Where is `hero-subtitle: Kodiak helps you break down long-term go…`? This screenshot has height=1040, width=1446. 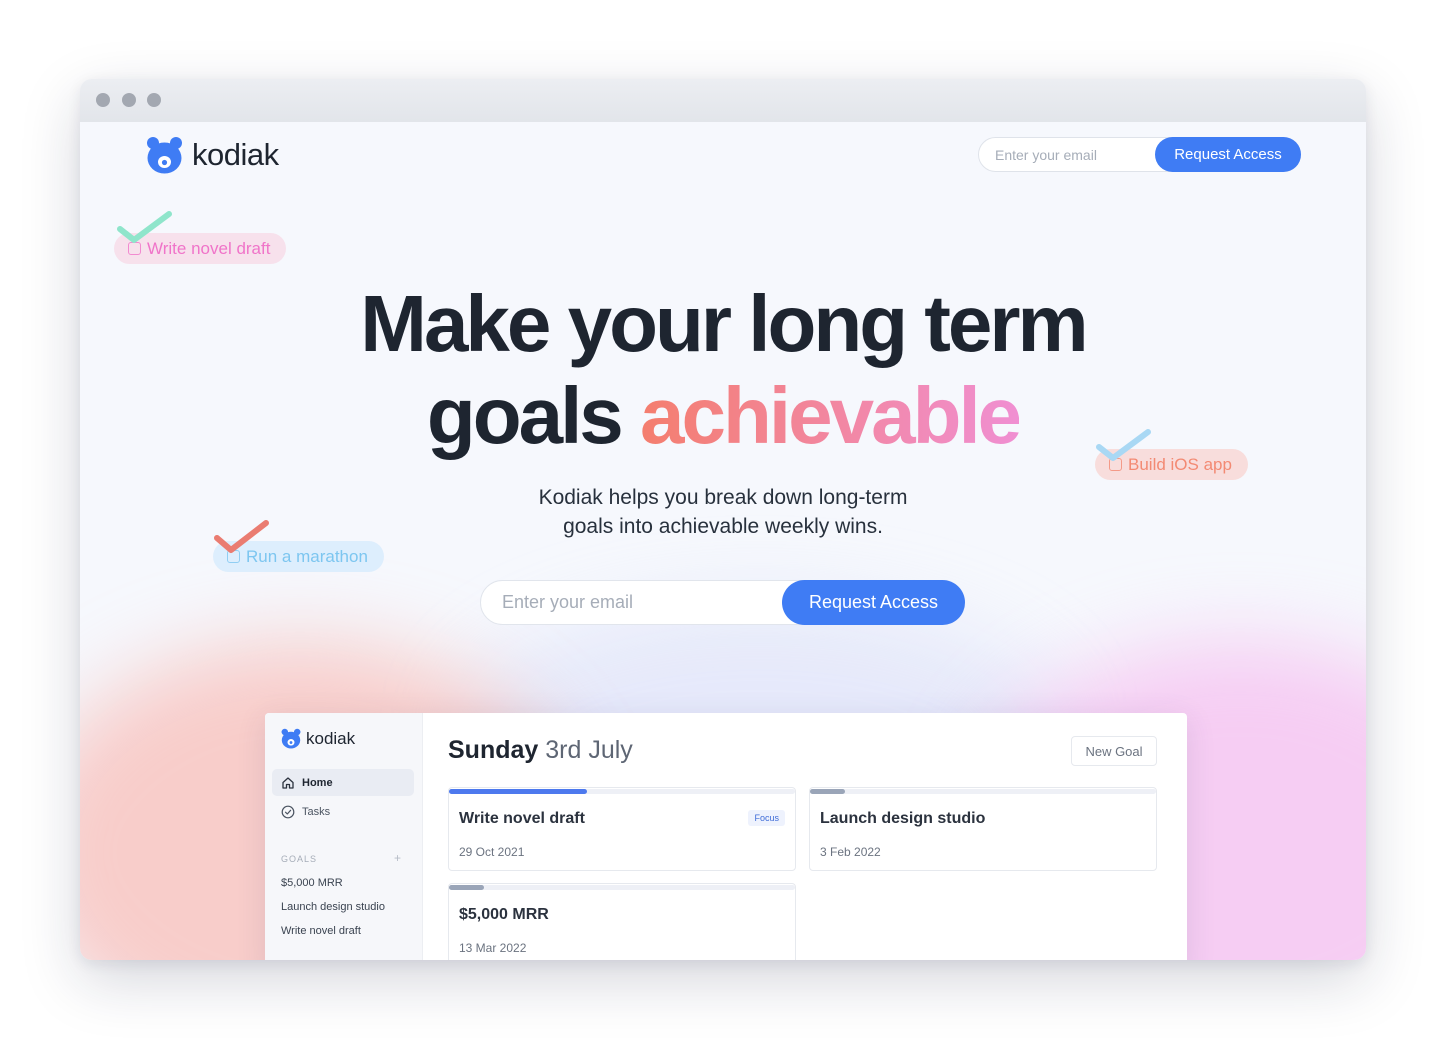 hero-subtitle: Kodiak helps you break down long-term go… is located at coordinates (723, 512).